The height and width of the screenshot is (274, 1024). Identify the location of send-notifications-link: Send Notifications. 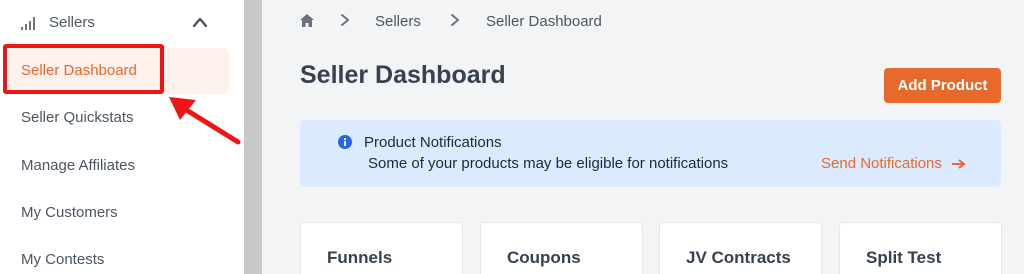
(893, 163).